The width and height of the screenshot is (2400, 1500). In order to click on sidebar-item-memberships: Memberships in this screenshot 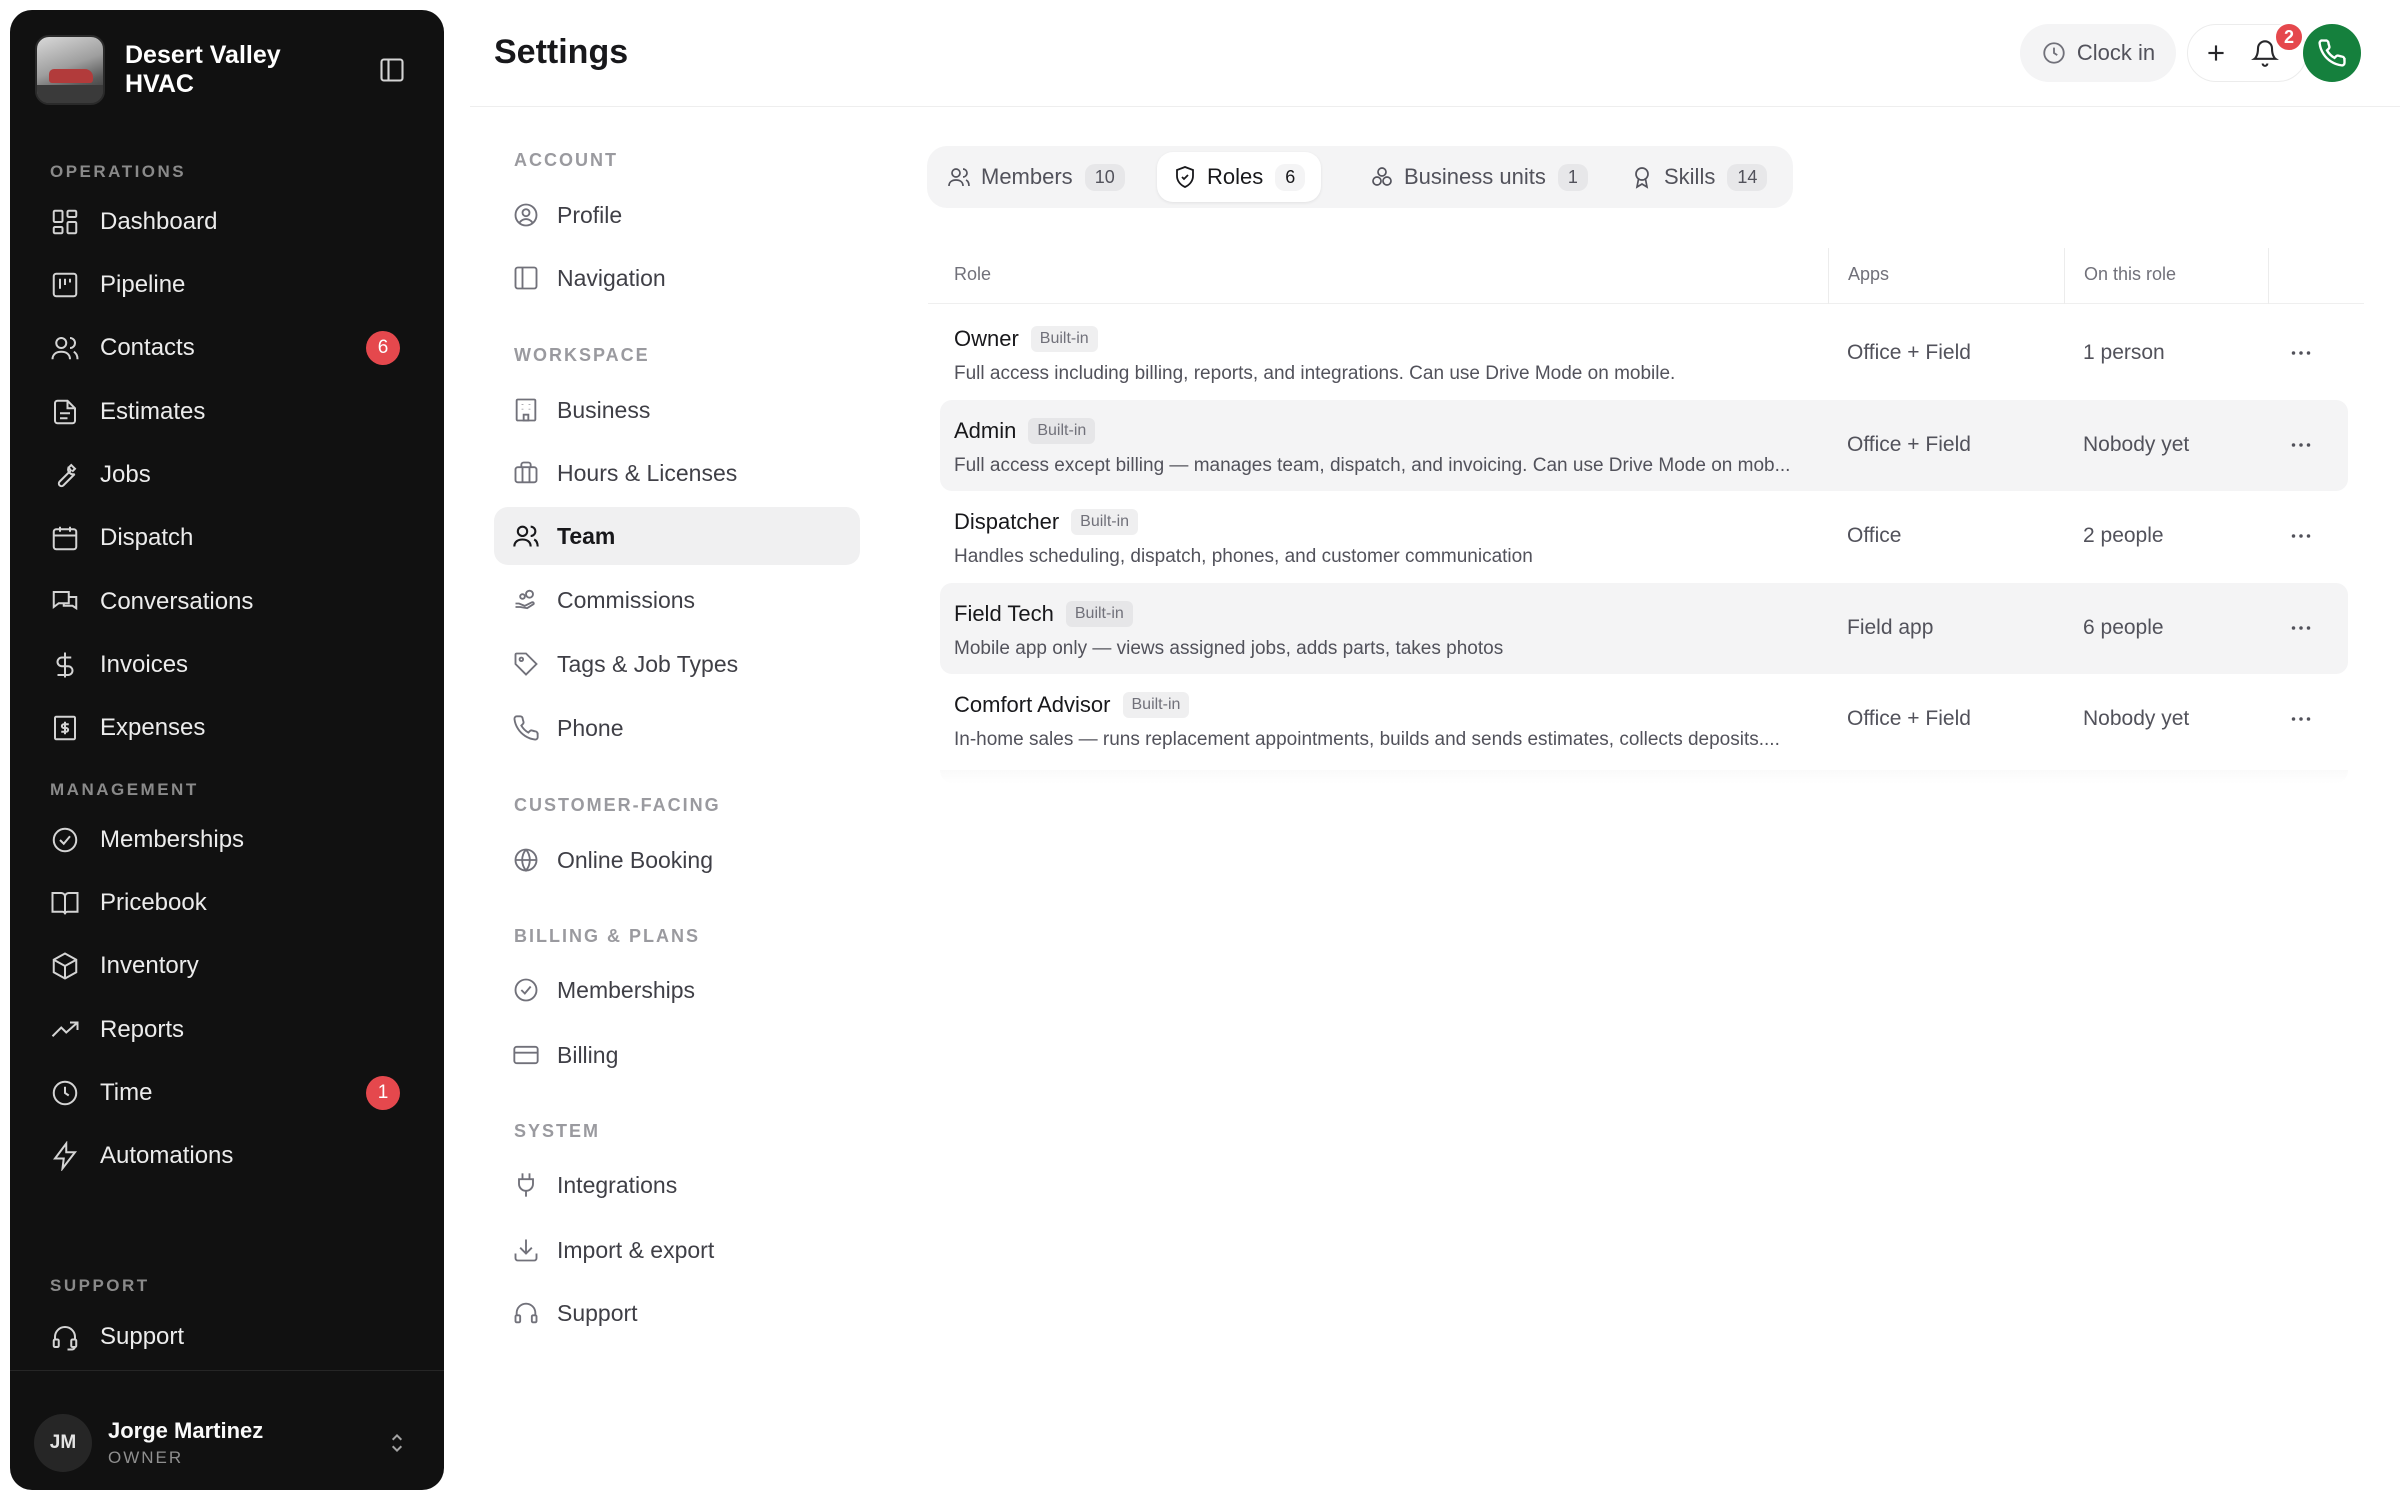, I will do `click(228, 840)`.